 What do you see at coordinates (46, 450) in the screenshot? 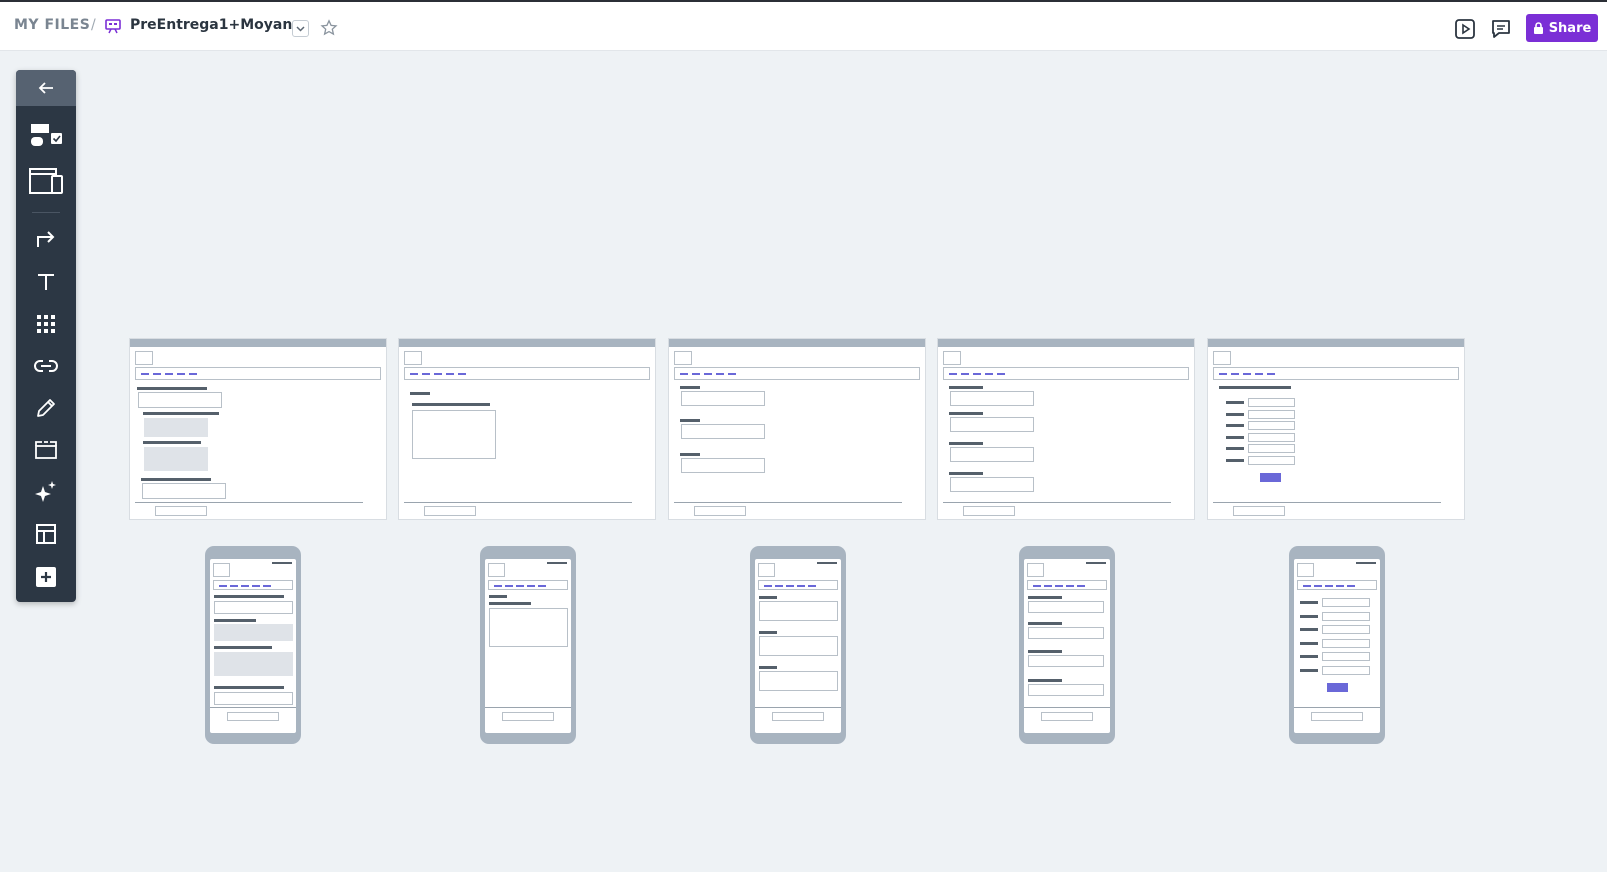
I see `section-tool` at bounding box center [46, 450].